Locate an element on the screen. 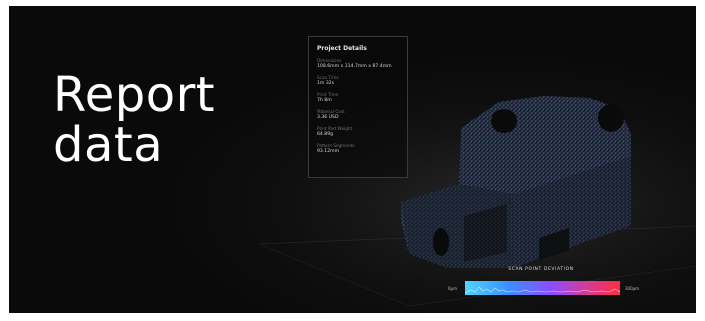  field-part-weight: Print Part Weight 64.89g is located at coordinates (358, 132).